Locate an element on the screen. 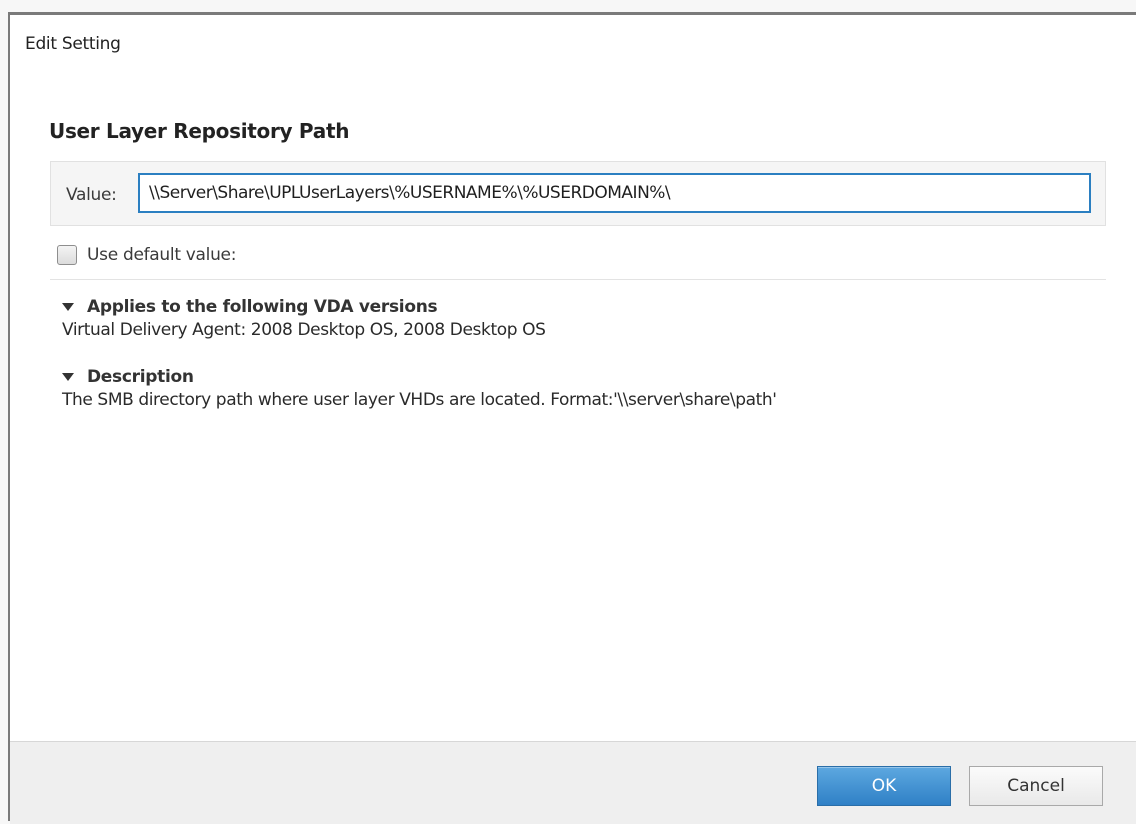 The width and height of the screenshot is (1136, 824). use-default-row: Use default value: is located at coordinates (146, 255).